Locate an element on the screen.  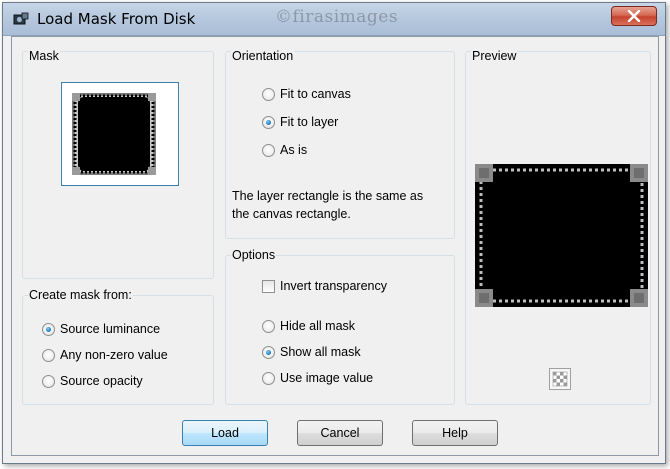
radio-any-non-zero-value: Any non-zero value is located at coordinates (105, 355).